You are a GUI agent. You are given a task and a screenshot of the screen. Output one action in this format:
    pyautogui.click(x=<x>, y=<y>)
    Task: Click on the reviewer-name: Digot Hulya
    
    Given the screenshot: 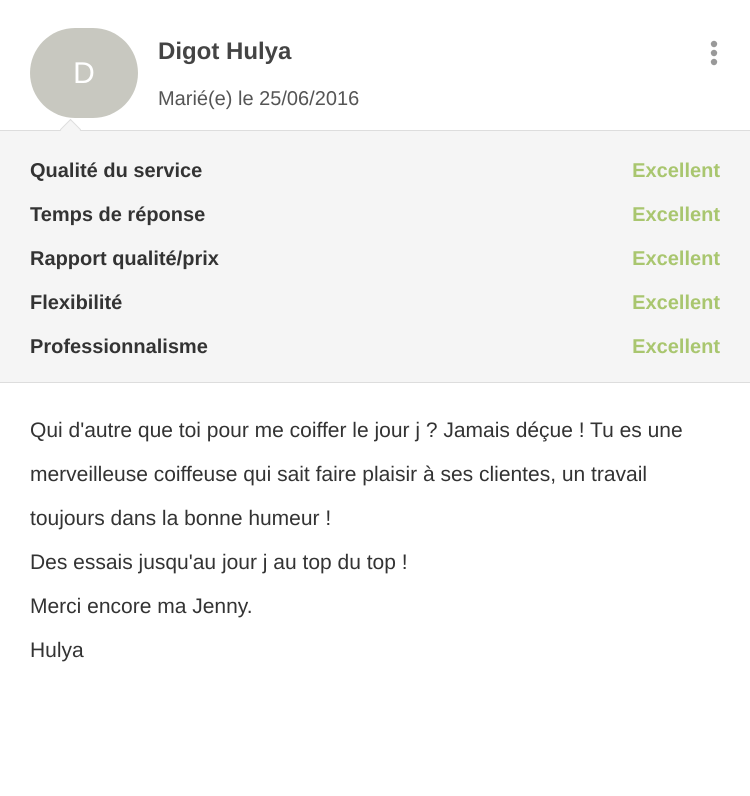 What is the action you would take?
    pyautogui.click(x=225, y=52)
    